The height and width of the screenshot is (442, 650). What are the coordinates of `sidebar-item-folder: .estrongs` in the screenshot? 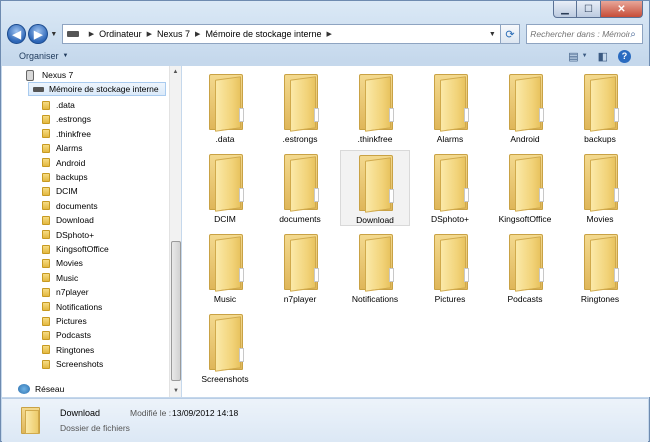 It's located at (66, 119).